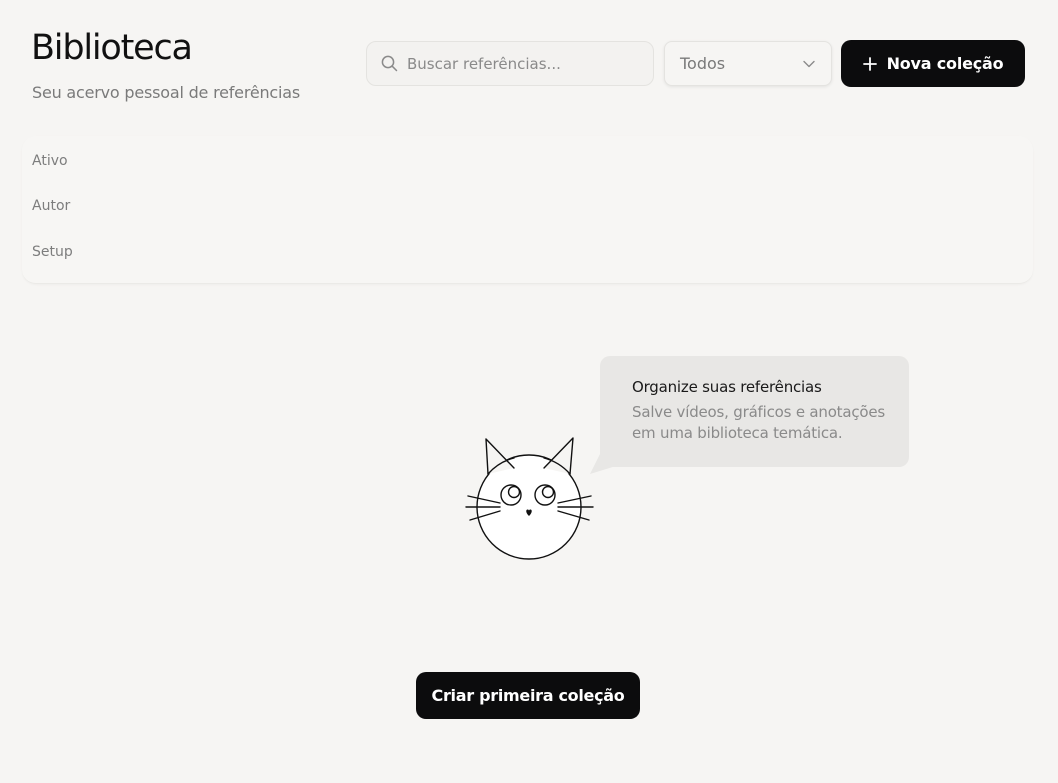 The width and height of the screenshot is (1058, 783). I want to click on create-first-collection-label: Criar primeira coleção, so click(528, 695).